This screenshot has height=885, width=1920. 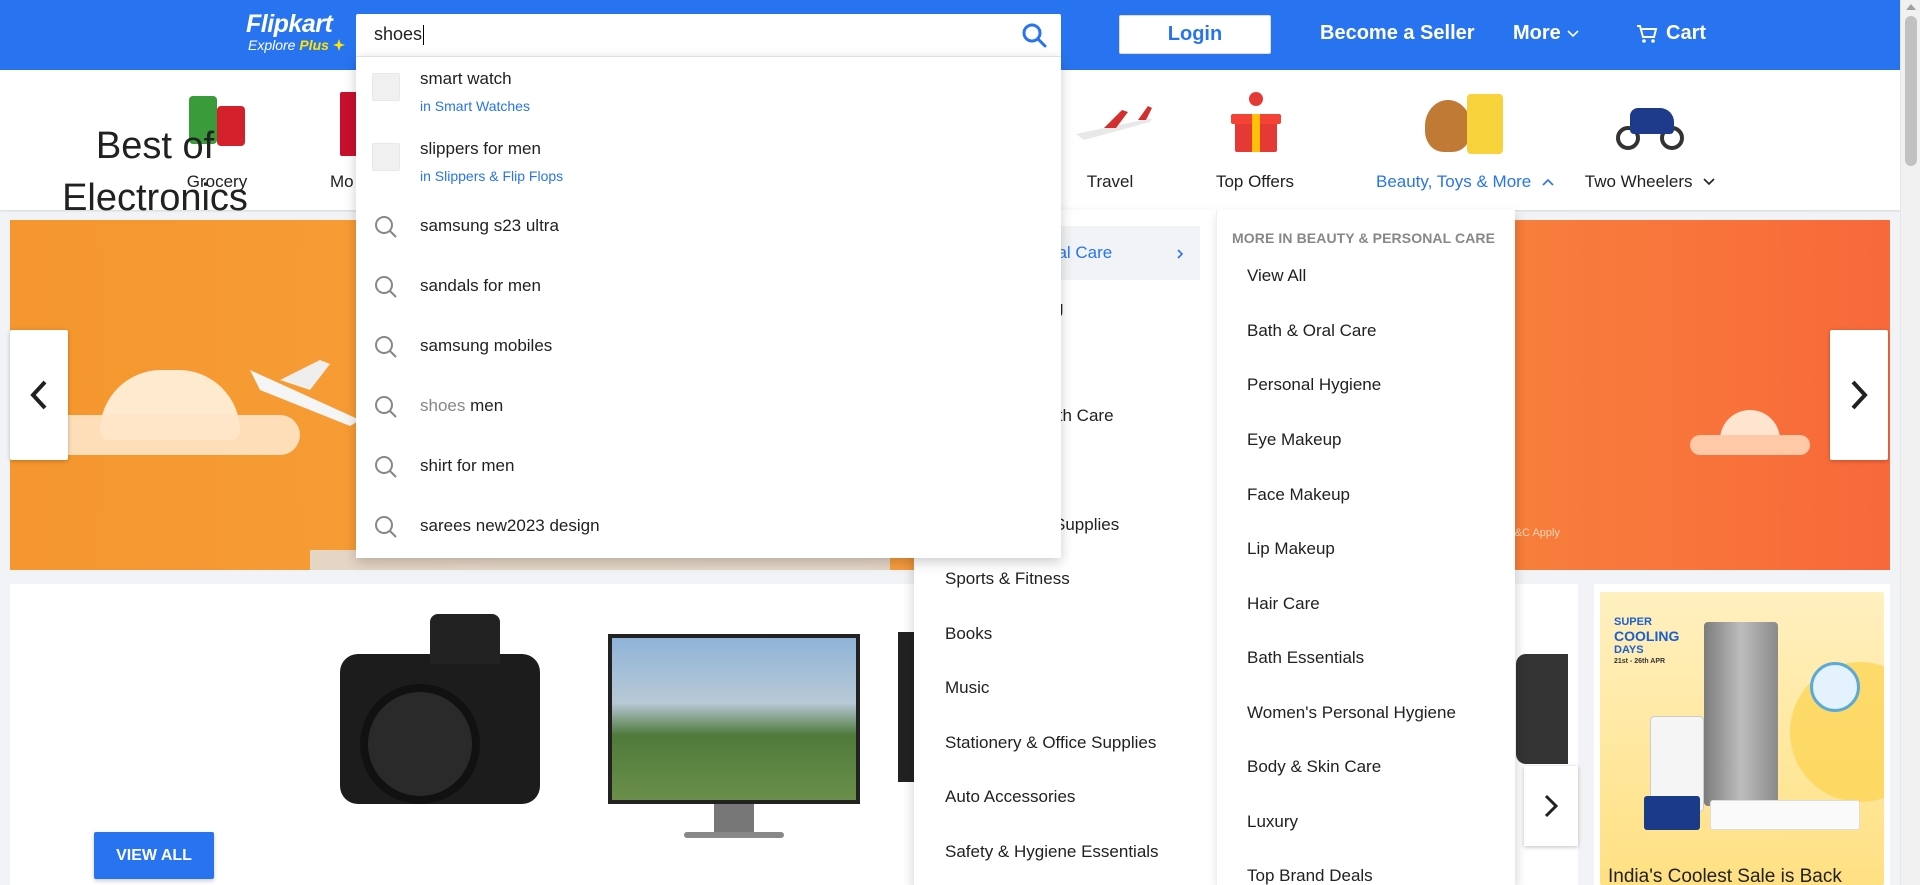 I want to click on flyout-item: Auto Accessories, so click(x=1010, y=797).